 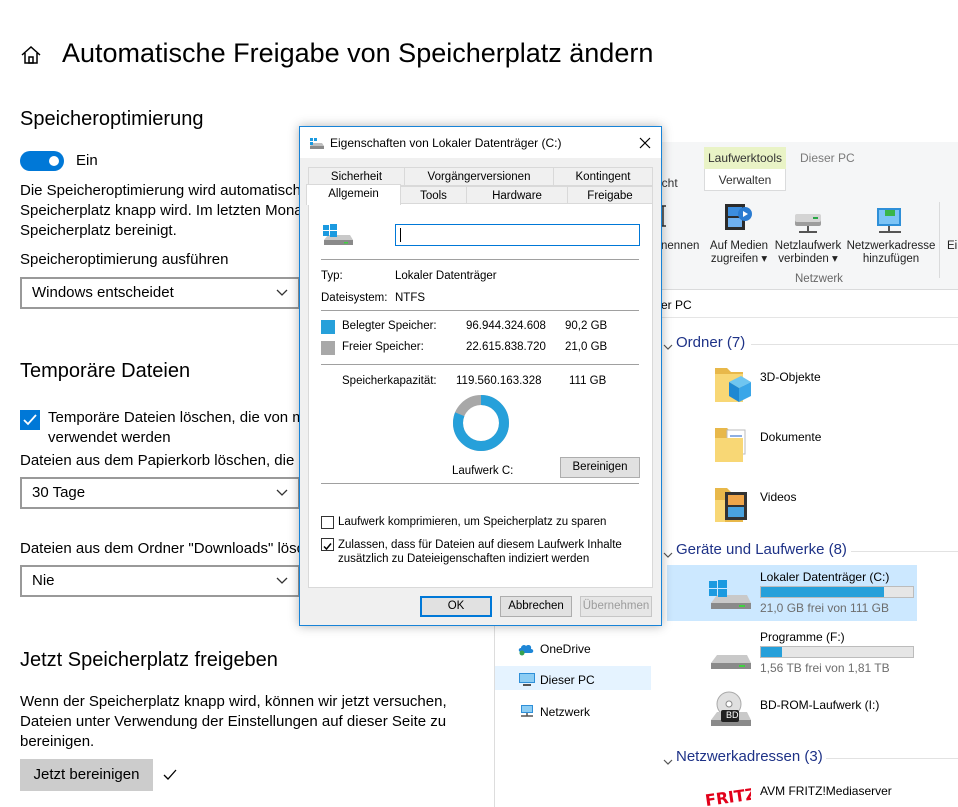 What do you see at coordinates (827, 158) in the screenshot?
I see `tab-this-pc: Dieser PC` at bounding box center [827, 158].